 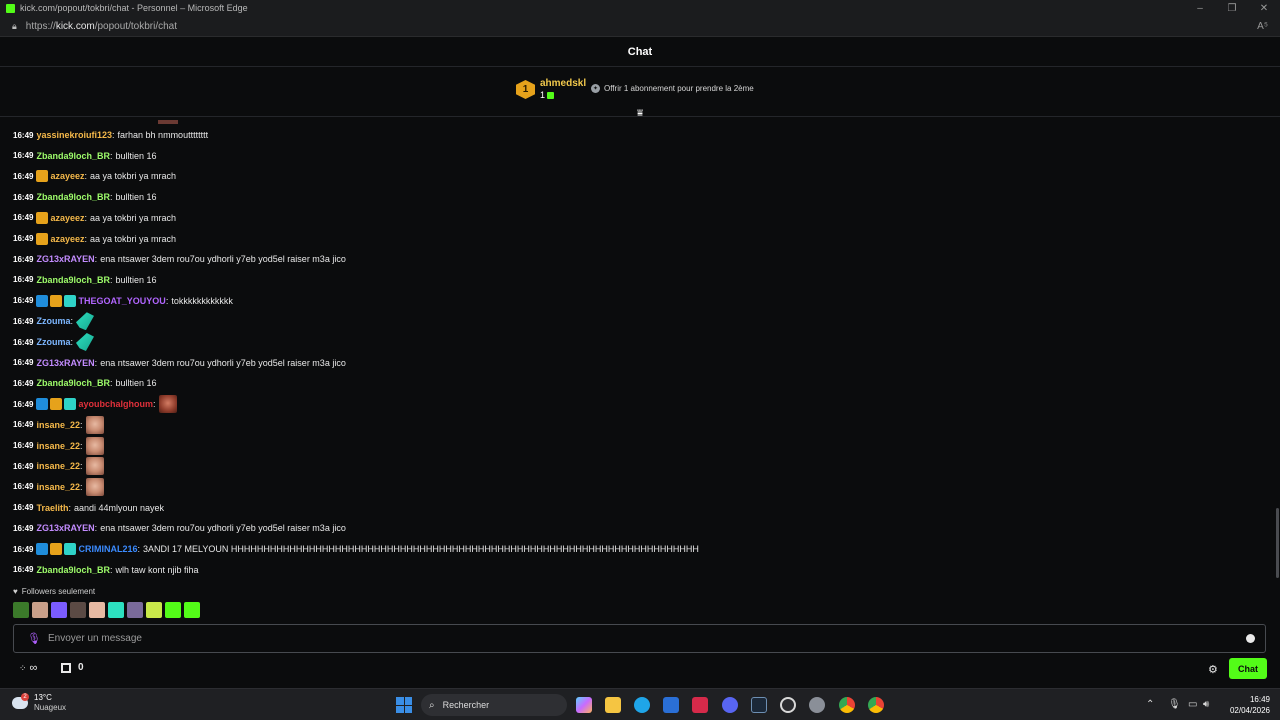 I want to click on system-clock: 16:49 02/04/2026, so click(x=1247, y=705).